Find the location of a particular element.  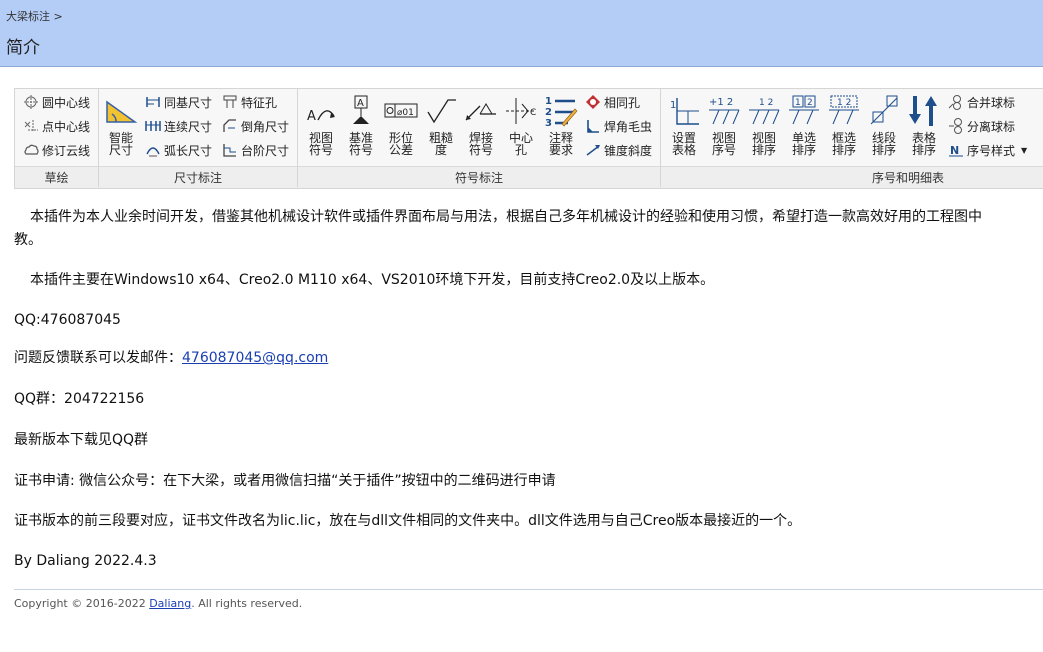

taper-slope-button: 锥度斜度 is located at coordinates (618, 150).